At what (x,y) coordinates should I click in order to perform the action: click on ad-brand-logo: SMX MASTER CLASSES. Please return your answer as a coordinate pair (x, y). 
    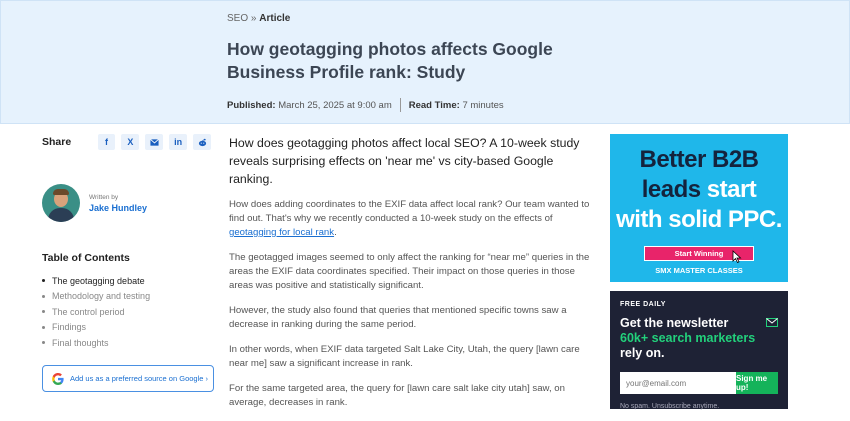
    Looking at the image, I should click on (699, 270).